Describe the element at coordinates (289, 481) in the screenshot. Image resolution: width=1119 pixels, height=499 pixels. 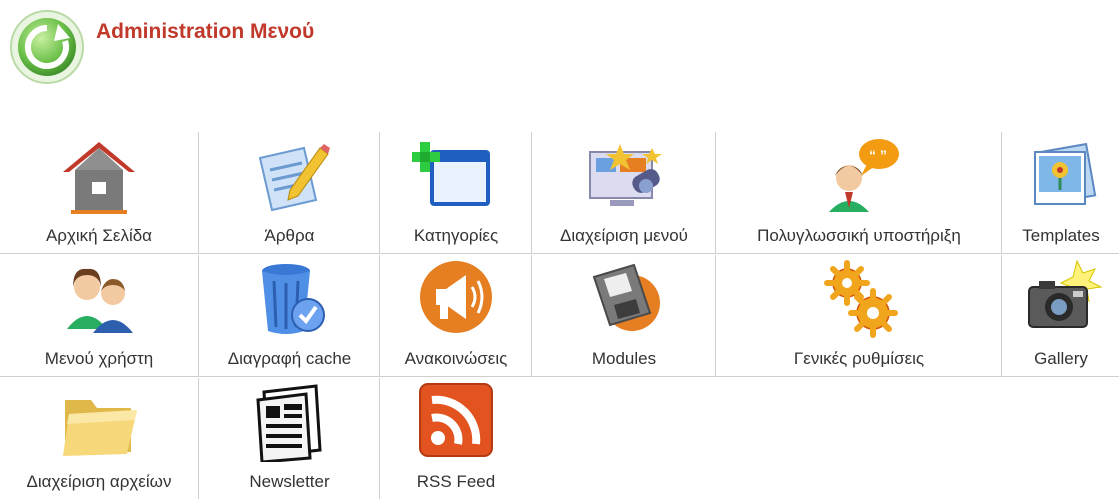
I see `menu-label: Newsletter` at that location.